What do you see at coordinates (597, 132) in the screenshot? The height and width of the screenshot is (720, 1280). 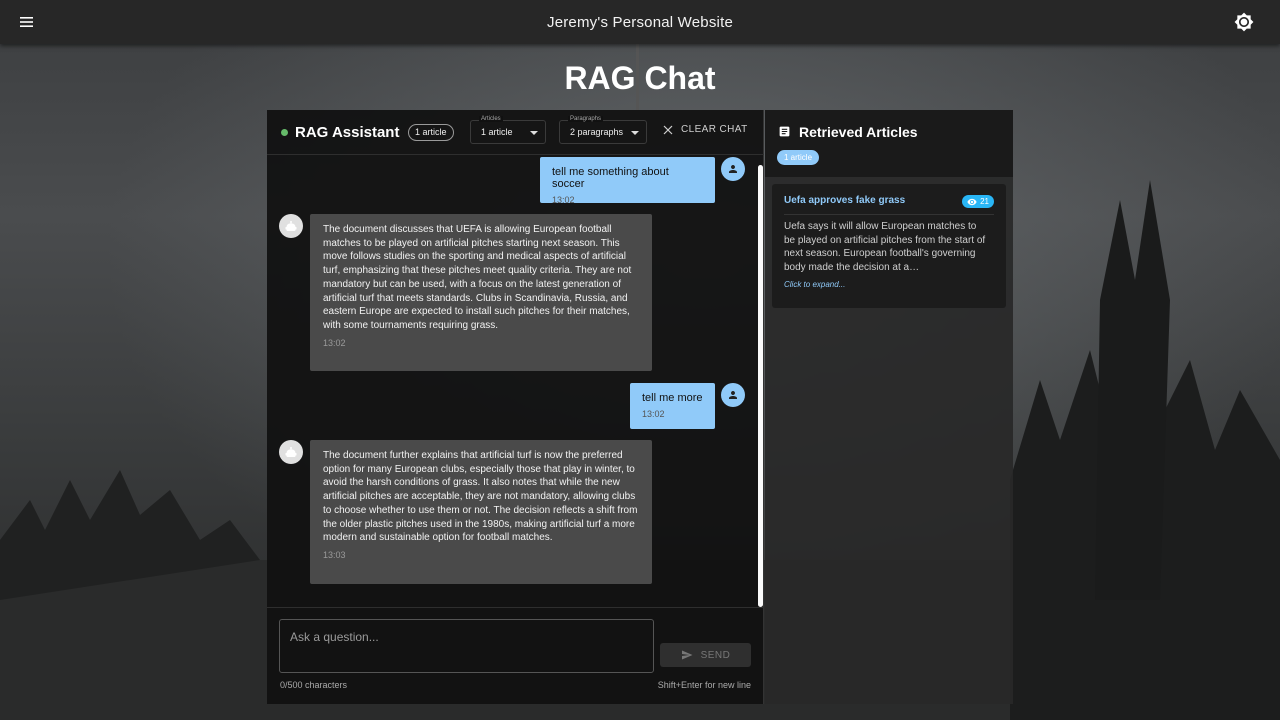 I see `paragraphs-select-value: 2 paragraphs` at bounding box center [597, 132].